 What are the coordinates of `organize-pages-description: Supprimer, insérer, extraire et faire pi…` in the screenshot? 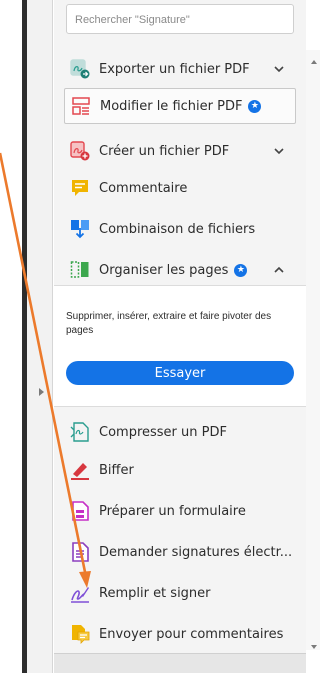 It's located at (169, 323).